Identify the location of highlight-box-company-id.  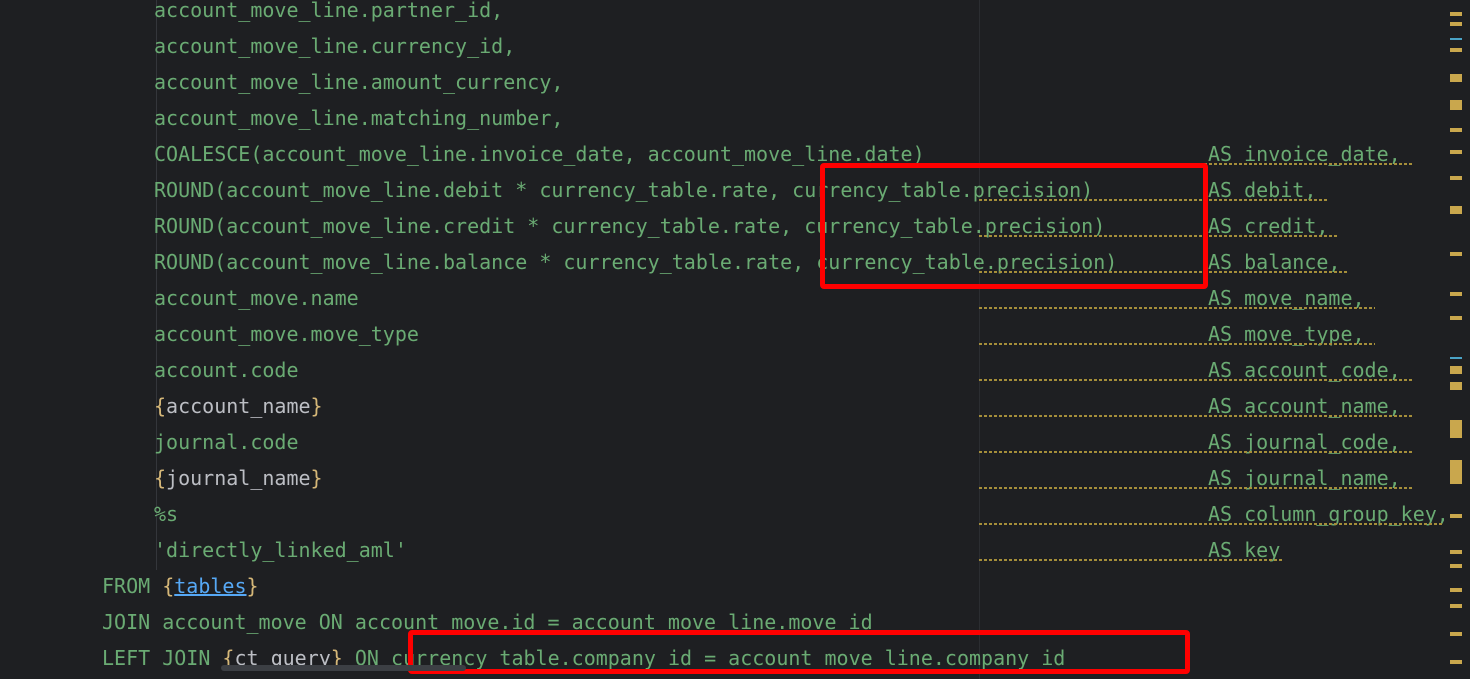
(799, 652).